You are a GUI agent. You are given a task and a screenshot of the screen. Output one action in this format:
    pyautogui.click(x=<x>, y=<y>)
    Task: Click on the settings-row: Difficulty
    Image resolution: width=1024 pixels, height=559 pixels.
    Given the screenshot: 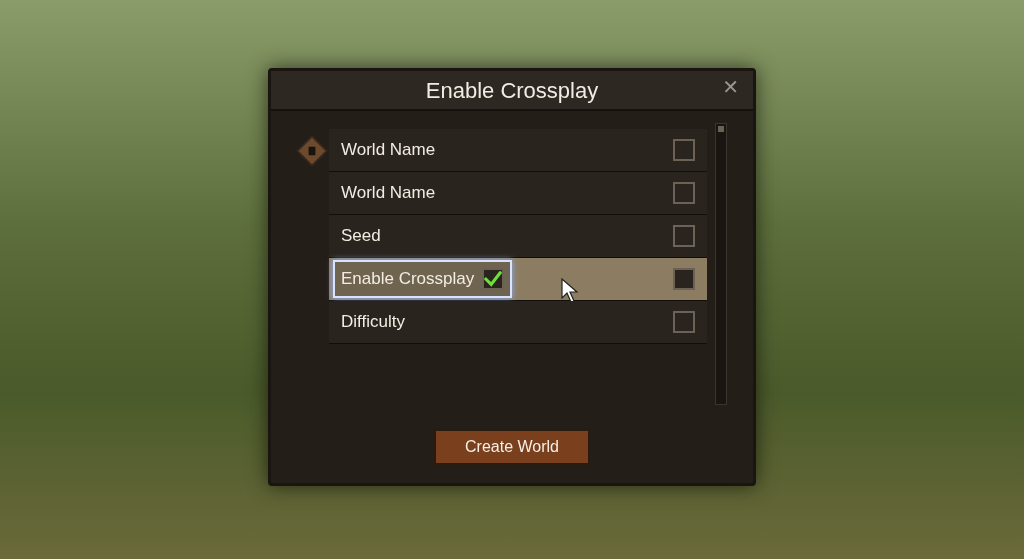 What is the action you would take?
    pyautogui.click(x=518, y=322)
    